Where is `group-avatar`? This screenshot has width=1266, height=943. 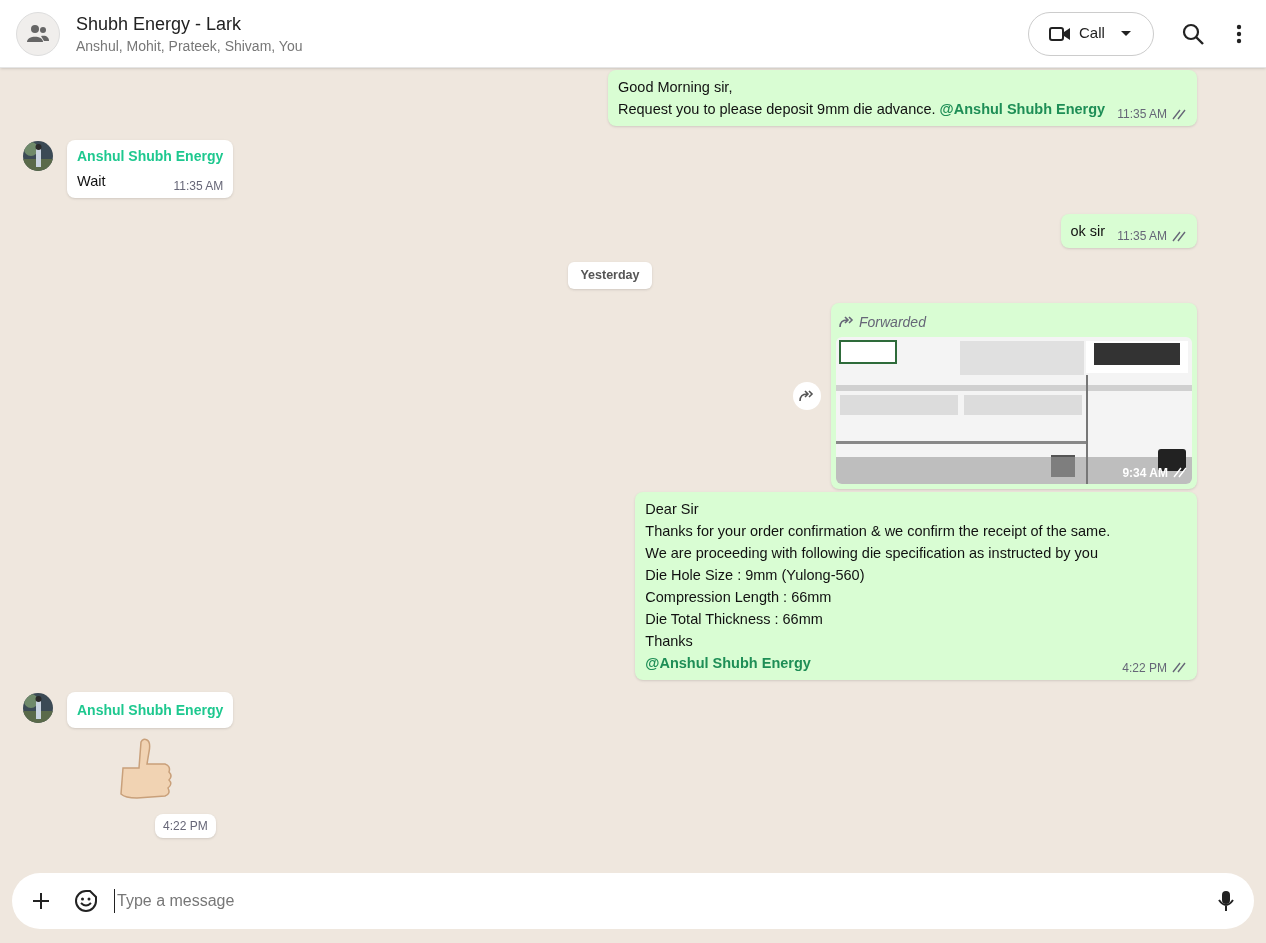 group-avatar is located at coordinates (38, 33).